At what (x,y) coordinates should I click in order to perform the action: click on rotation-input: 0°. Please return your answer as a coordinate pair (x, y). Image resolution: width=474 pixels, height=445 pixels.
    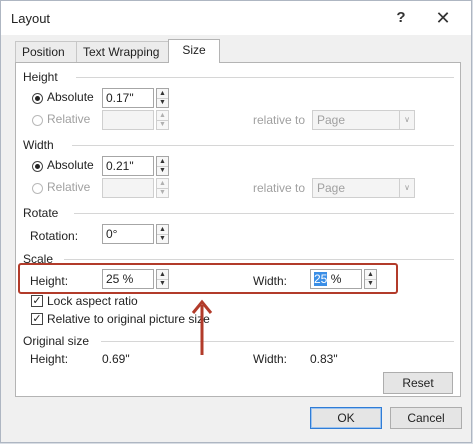
    Looking at the image, I should click on (128, 234).